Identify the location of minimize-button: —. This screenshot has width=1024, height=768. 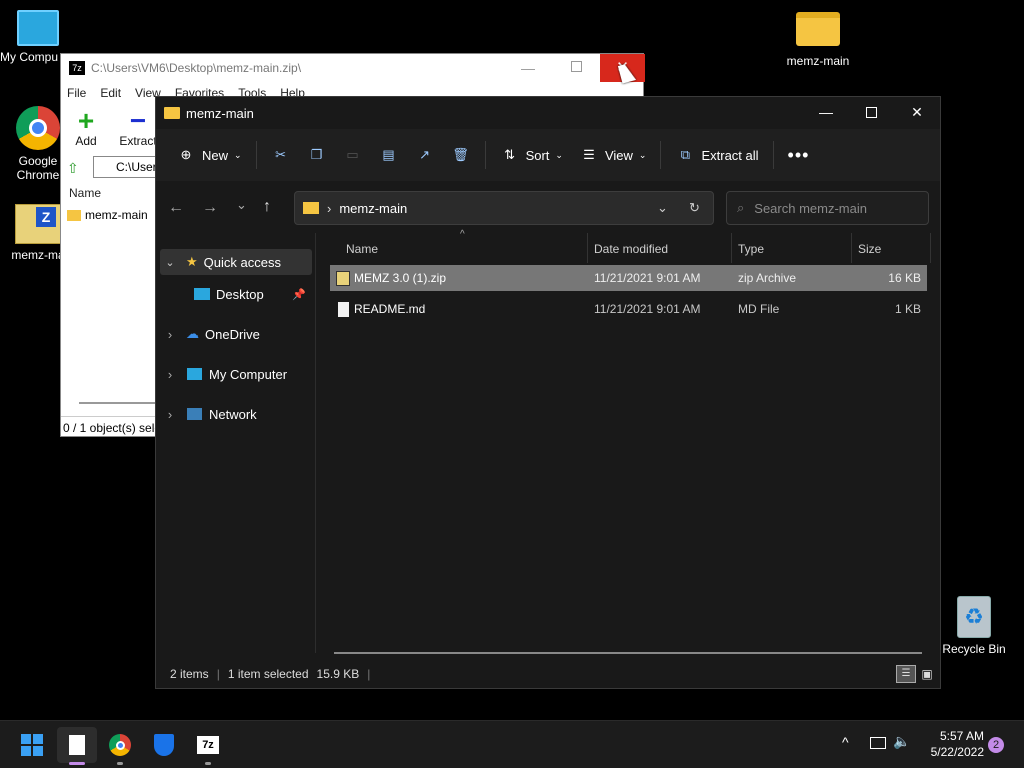
(826, 112).